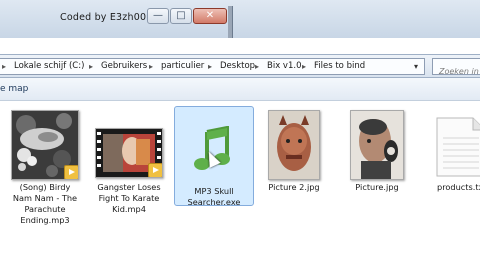 This screenshot has height=270, width=480. Describe the element at coordinates (45, 220) in the screenshot. I see `file-name-line: Ending.mp3` at that location.